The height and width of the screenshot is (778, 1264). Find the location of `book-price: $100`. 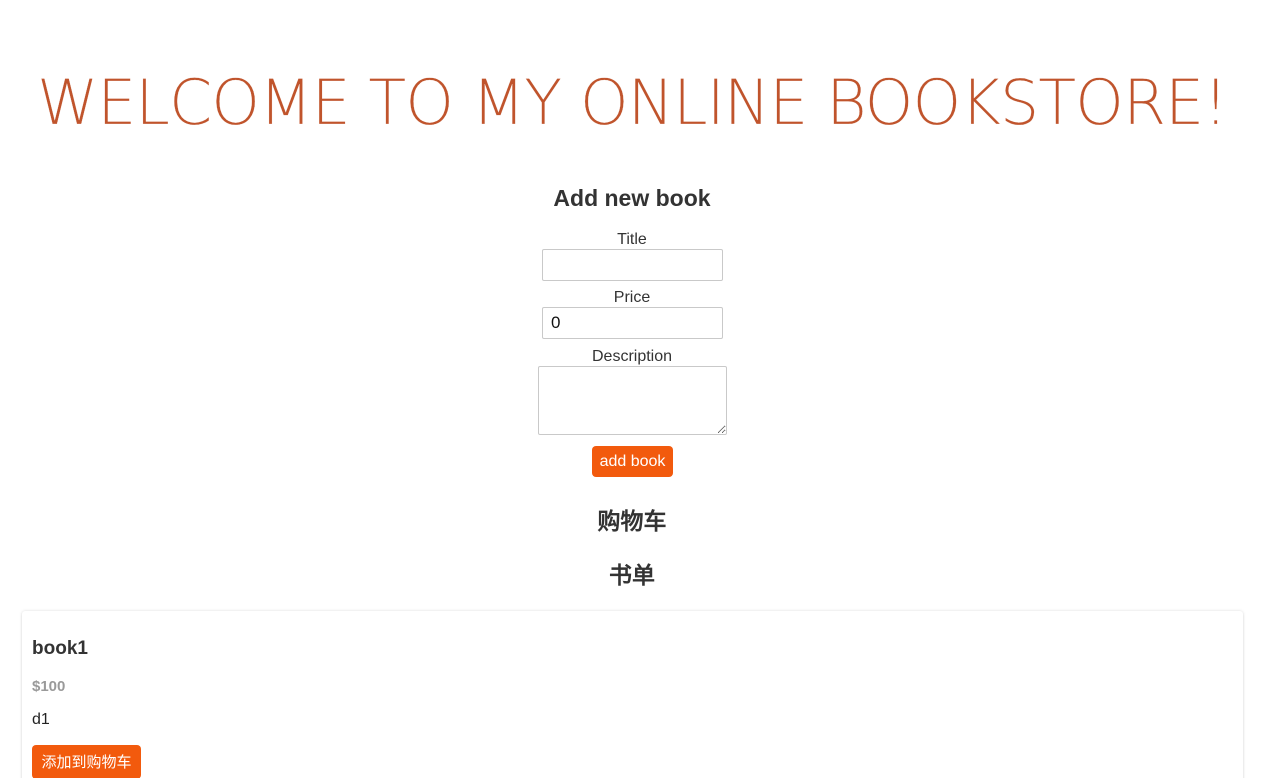

book-price: $100 is located at coordinates (49, 686).